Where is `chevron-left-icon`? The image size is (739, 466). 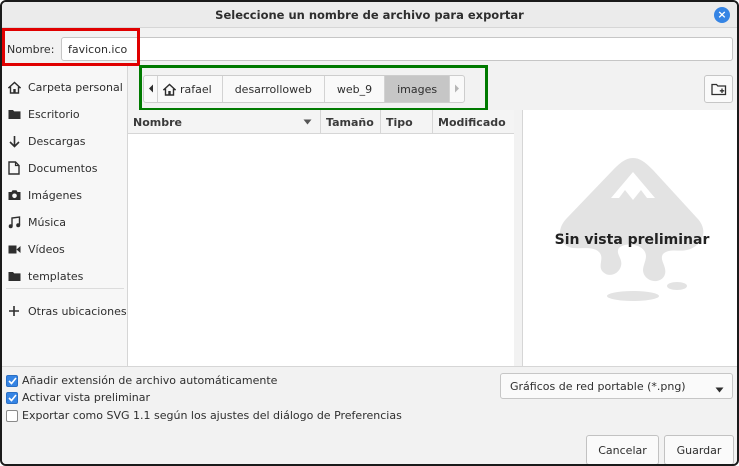
chevron-left-icon is located at coordinates (151, 89).